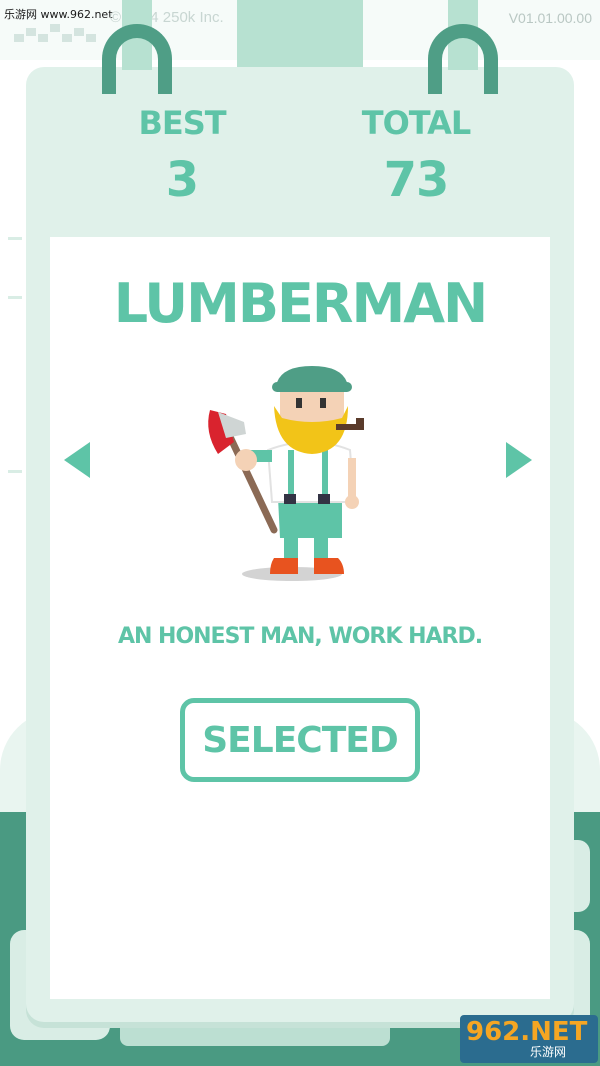  What do you see at coordinates (255, 1033) in the screenshot?
I see `card-base-bar` at bounding box center [255, 1033].